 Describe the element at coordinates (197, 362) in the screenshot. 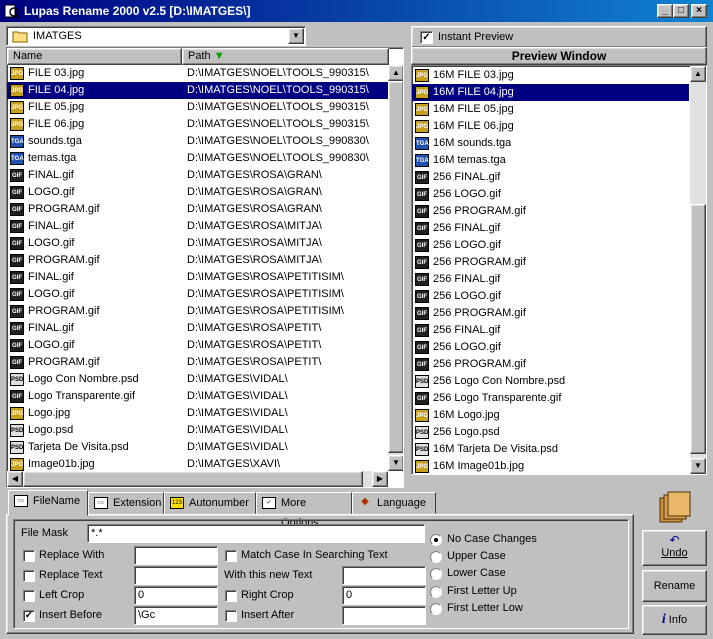

I see `table-row: GIF PROGRAM.gif D:\IMATGES\ROSA\PETIT\` at that location.